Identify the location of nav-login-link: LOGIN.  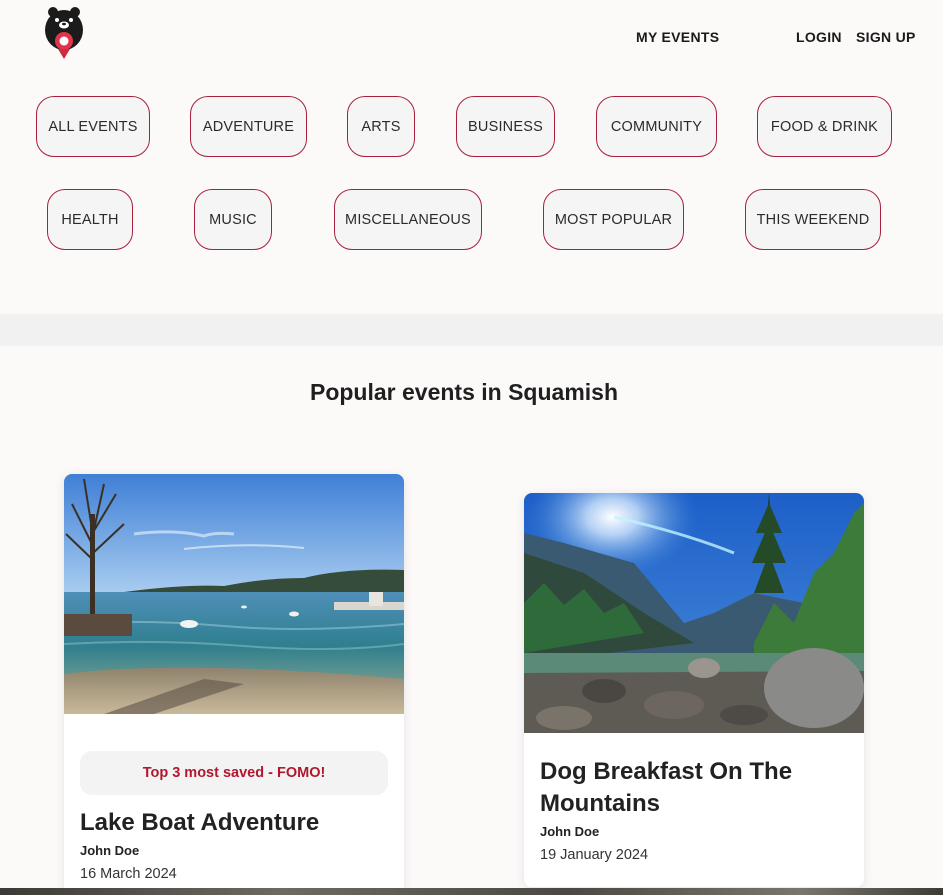
(819, 37).